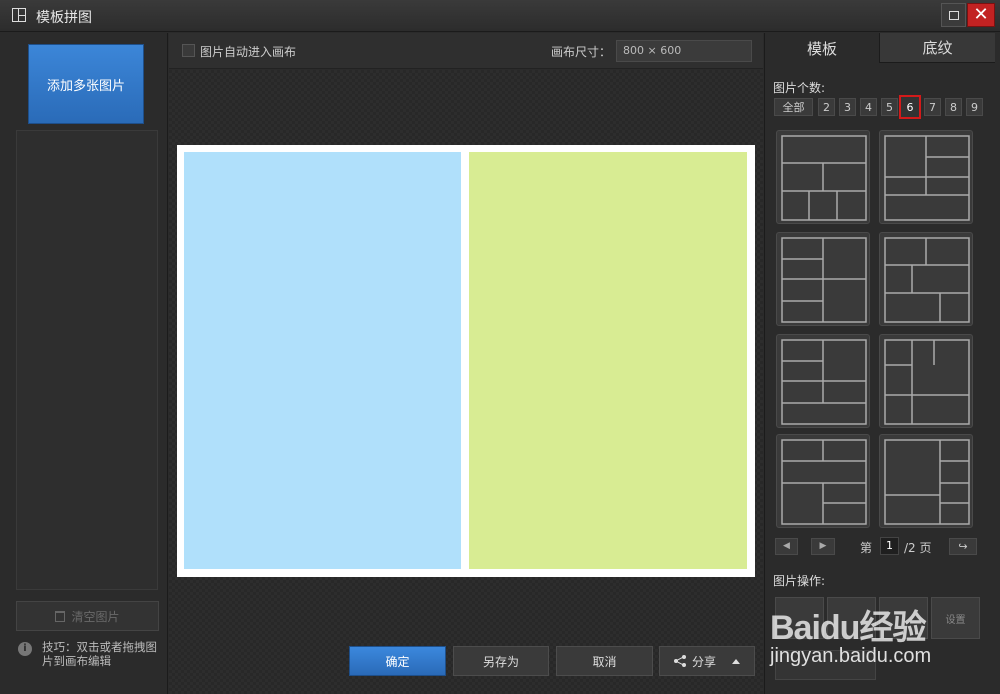 The width and height of the screenshot is (1000, 694). Describe the element at coordinates (910, 107) in the screenshot. I see `count-option-6-selected: 6` at that location.